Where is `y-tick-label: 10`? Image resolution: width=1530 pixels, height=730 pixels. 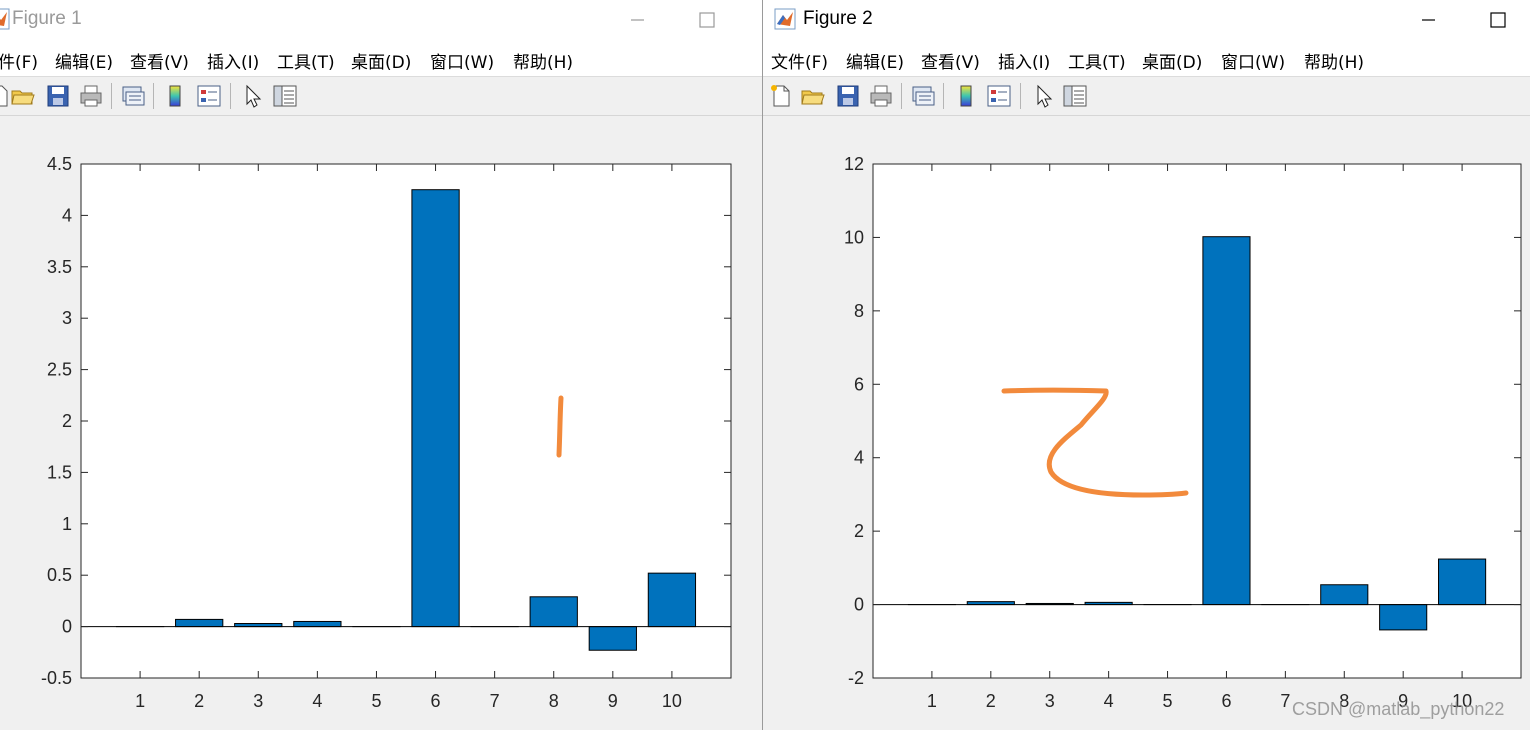 y-tick-label: 10 is located at coordinates (854, 237).